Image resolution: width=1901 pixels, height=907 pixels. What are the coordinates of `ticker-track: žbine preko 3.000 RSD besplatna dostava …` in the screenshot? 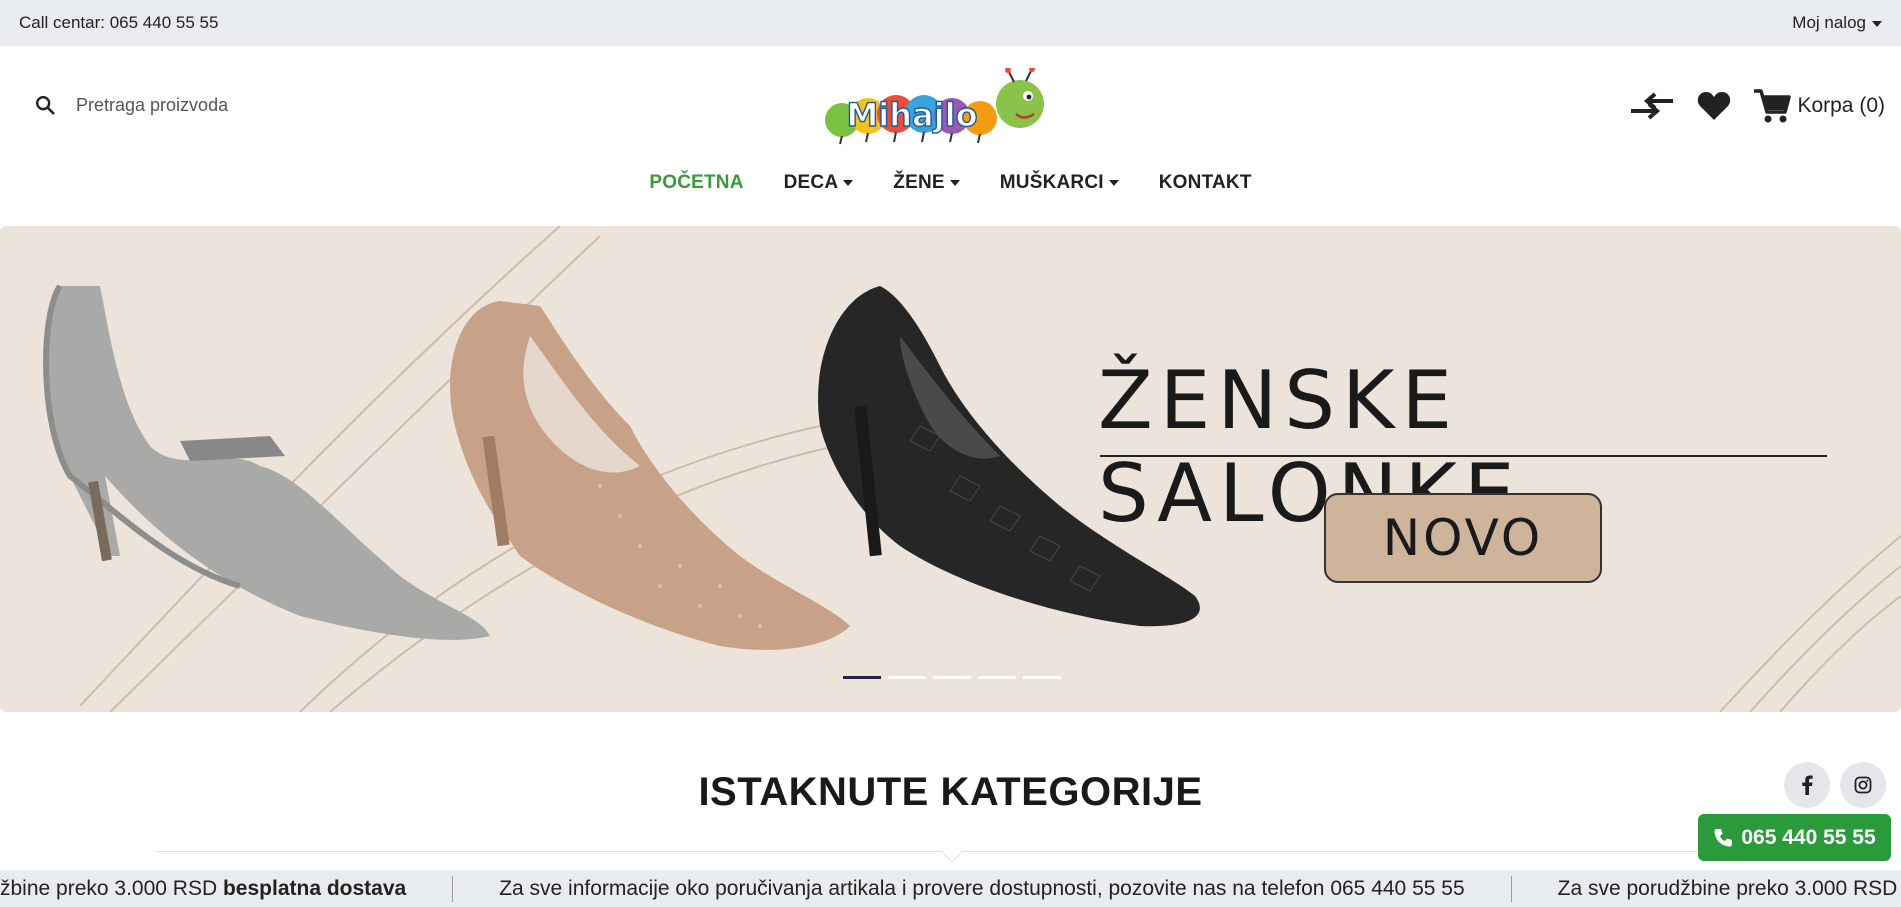 It's located at (950, 888).